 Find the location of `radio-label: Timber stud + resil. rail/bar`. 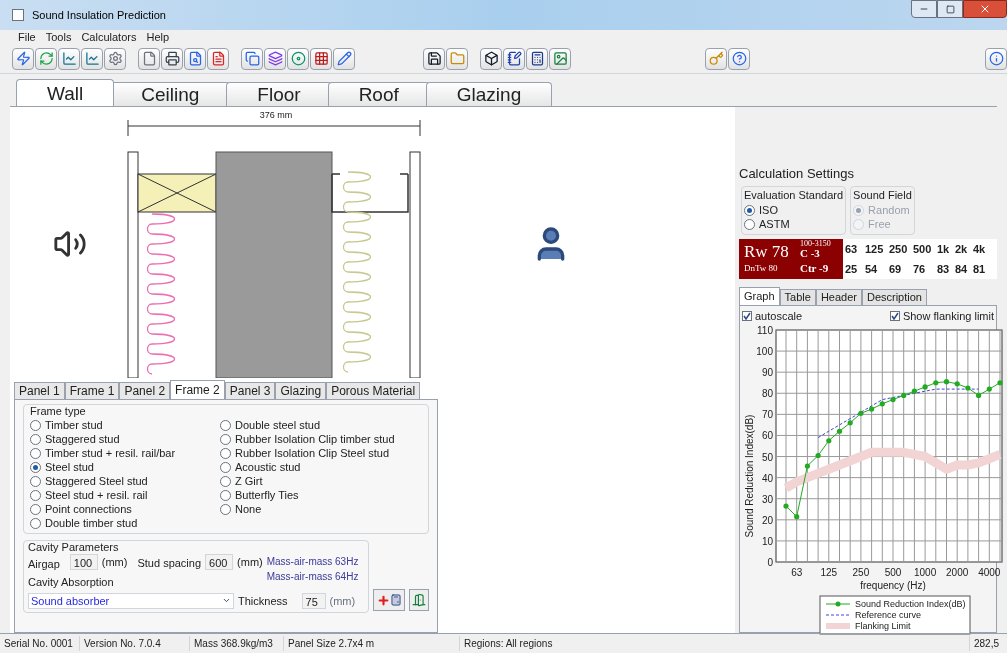

radio-label: Timber stud + resil. rail/bar is located at coordinates (110, 453).